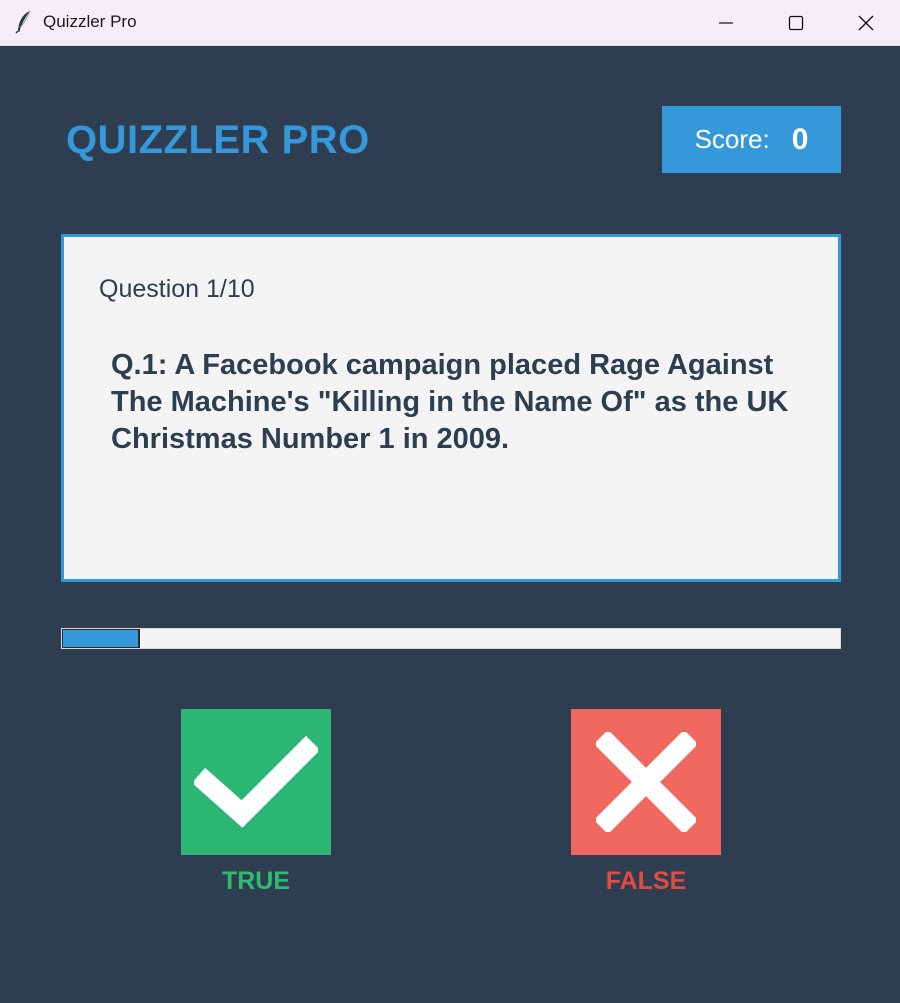 The image size is (900, 1003). Describe the element at coordinates (218, 140) in the screenshot. I see `app-title: QUIZZLER PRO` at that location.